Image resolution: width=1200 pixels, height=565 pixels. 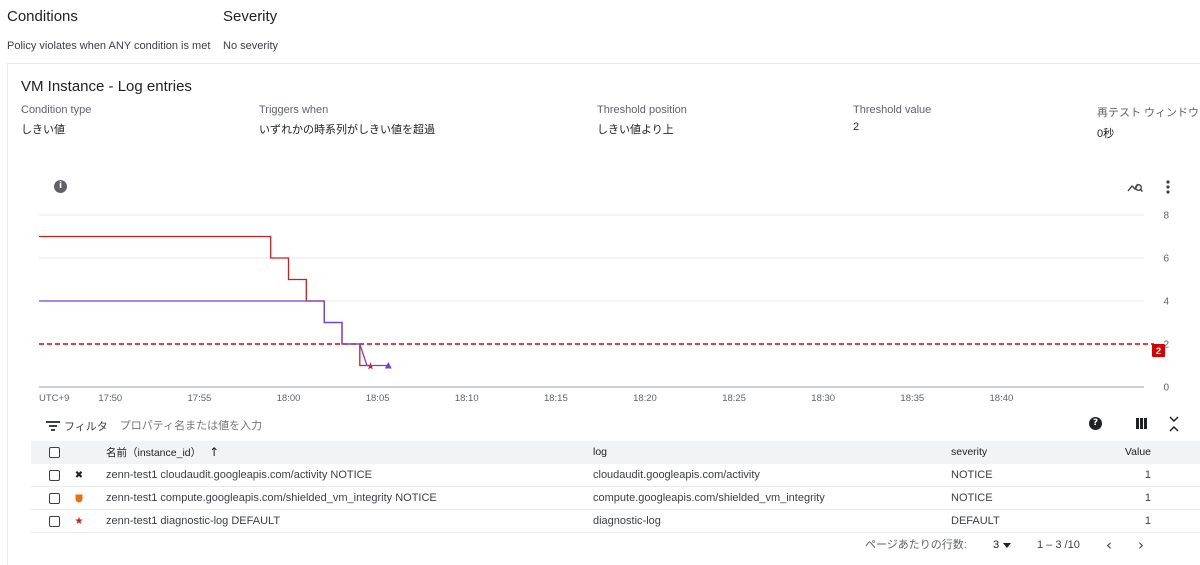 What do you see at coordinates (200, 398) in the screenshot?
I see `x-tick-label: 17:55` at bounding box center [200, 398].